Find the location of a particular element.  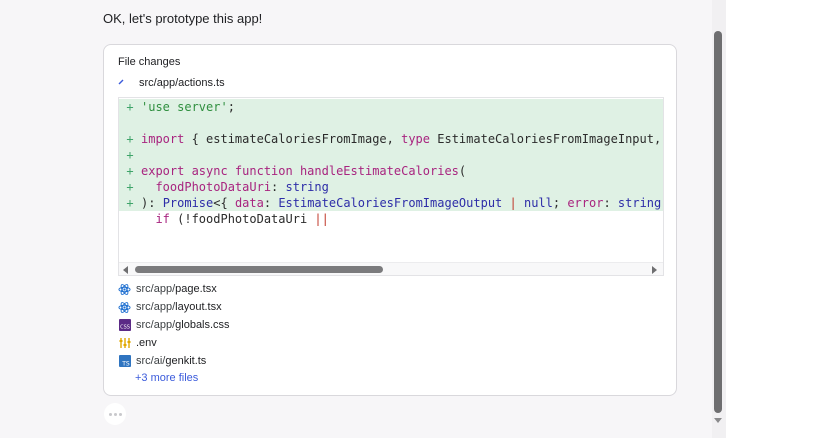

code-line: +'use server'; is located at coordinates (391, 107).